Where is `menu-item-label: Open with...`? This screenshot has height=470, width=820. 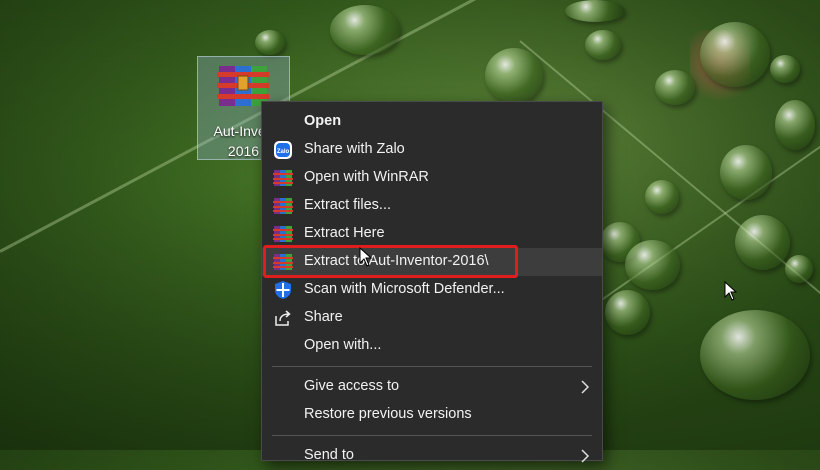 menu-item-label: Open with... is located at coordinates (343, 345).